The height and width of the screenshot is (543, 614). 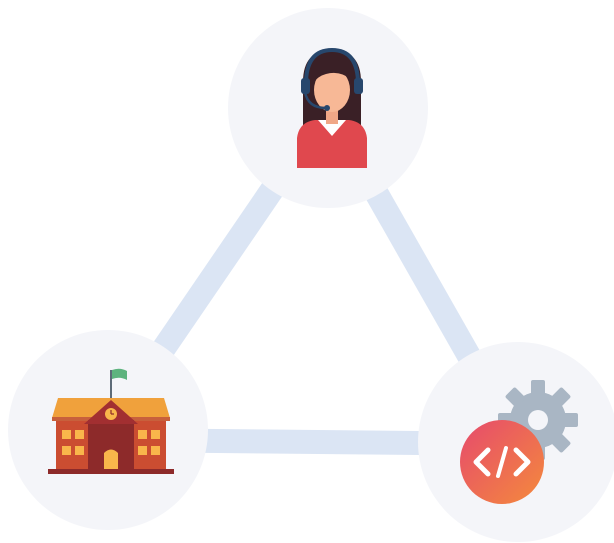 I want to click on customer-support-headset-icon, so click(x=332, y=107).